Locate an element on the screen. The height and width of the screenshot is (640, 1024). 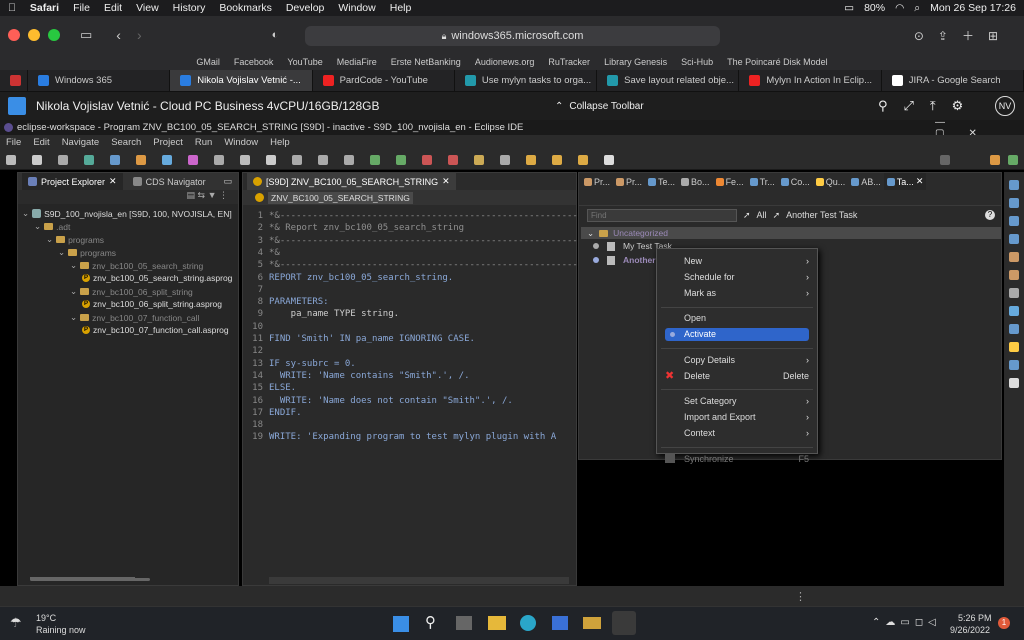
search-icon: ⚲ is located at coordinates (430, 622).